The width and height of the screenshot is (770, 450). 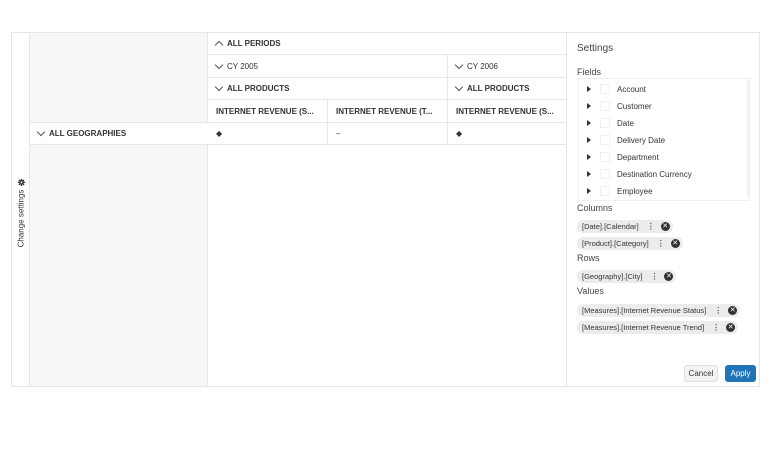 I want to click on apply-button: Apply, so click(x=740, y=373).